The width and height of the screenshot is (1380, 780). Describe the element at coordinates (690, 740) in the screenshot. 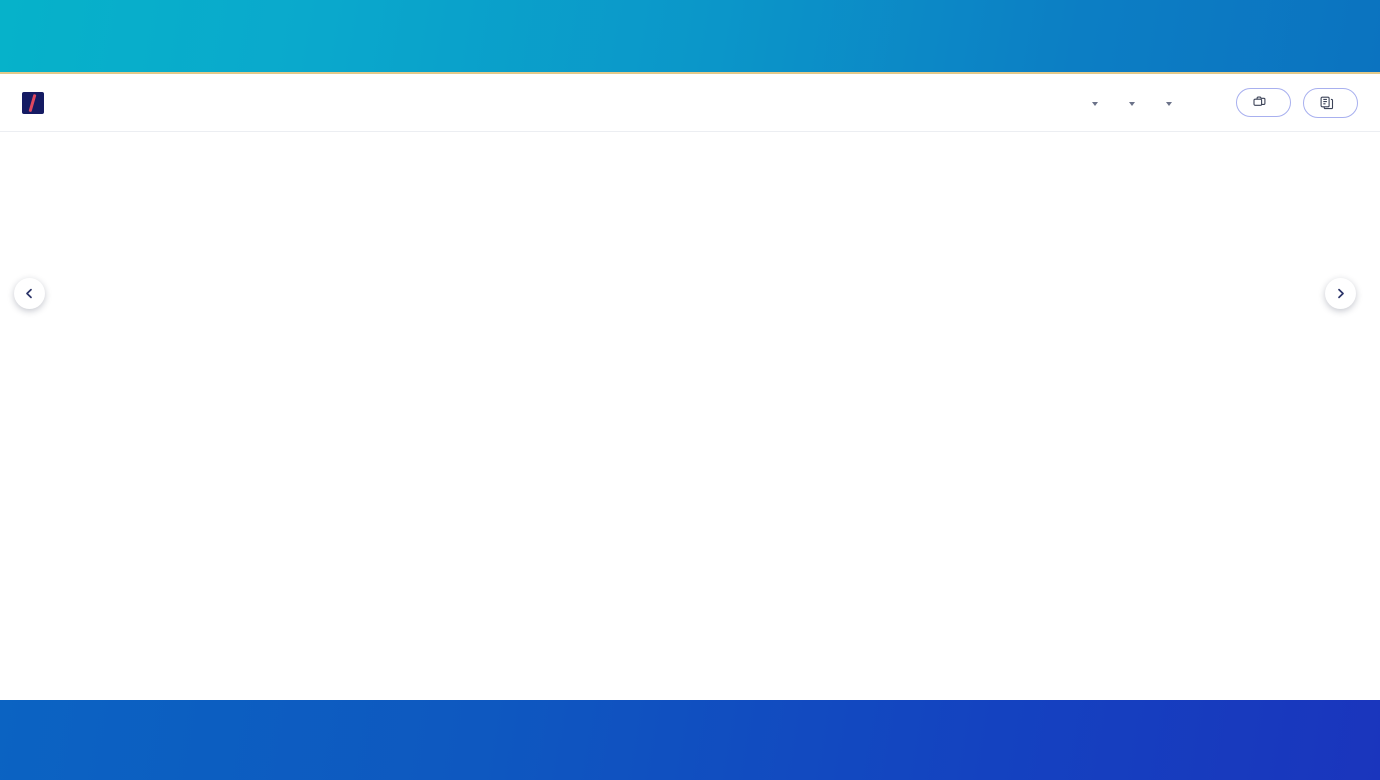

I see `bottom-banner` at that location.